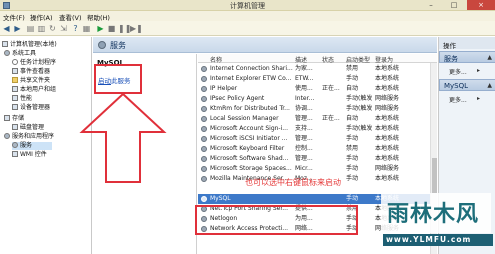 The width and height of the screenshot is (495, 254). Describe the element at coordinates (6, 28) in the screenshot. I see `back-arrow-icon: ◀` at that location.